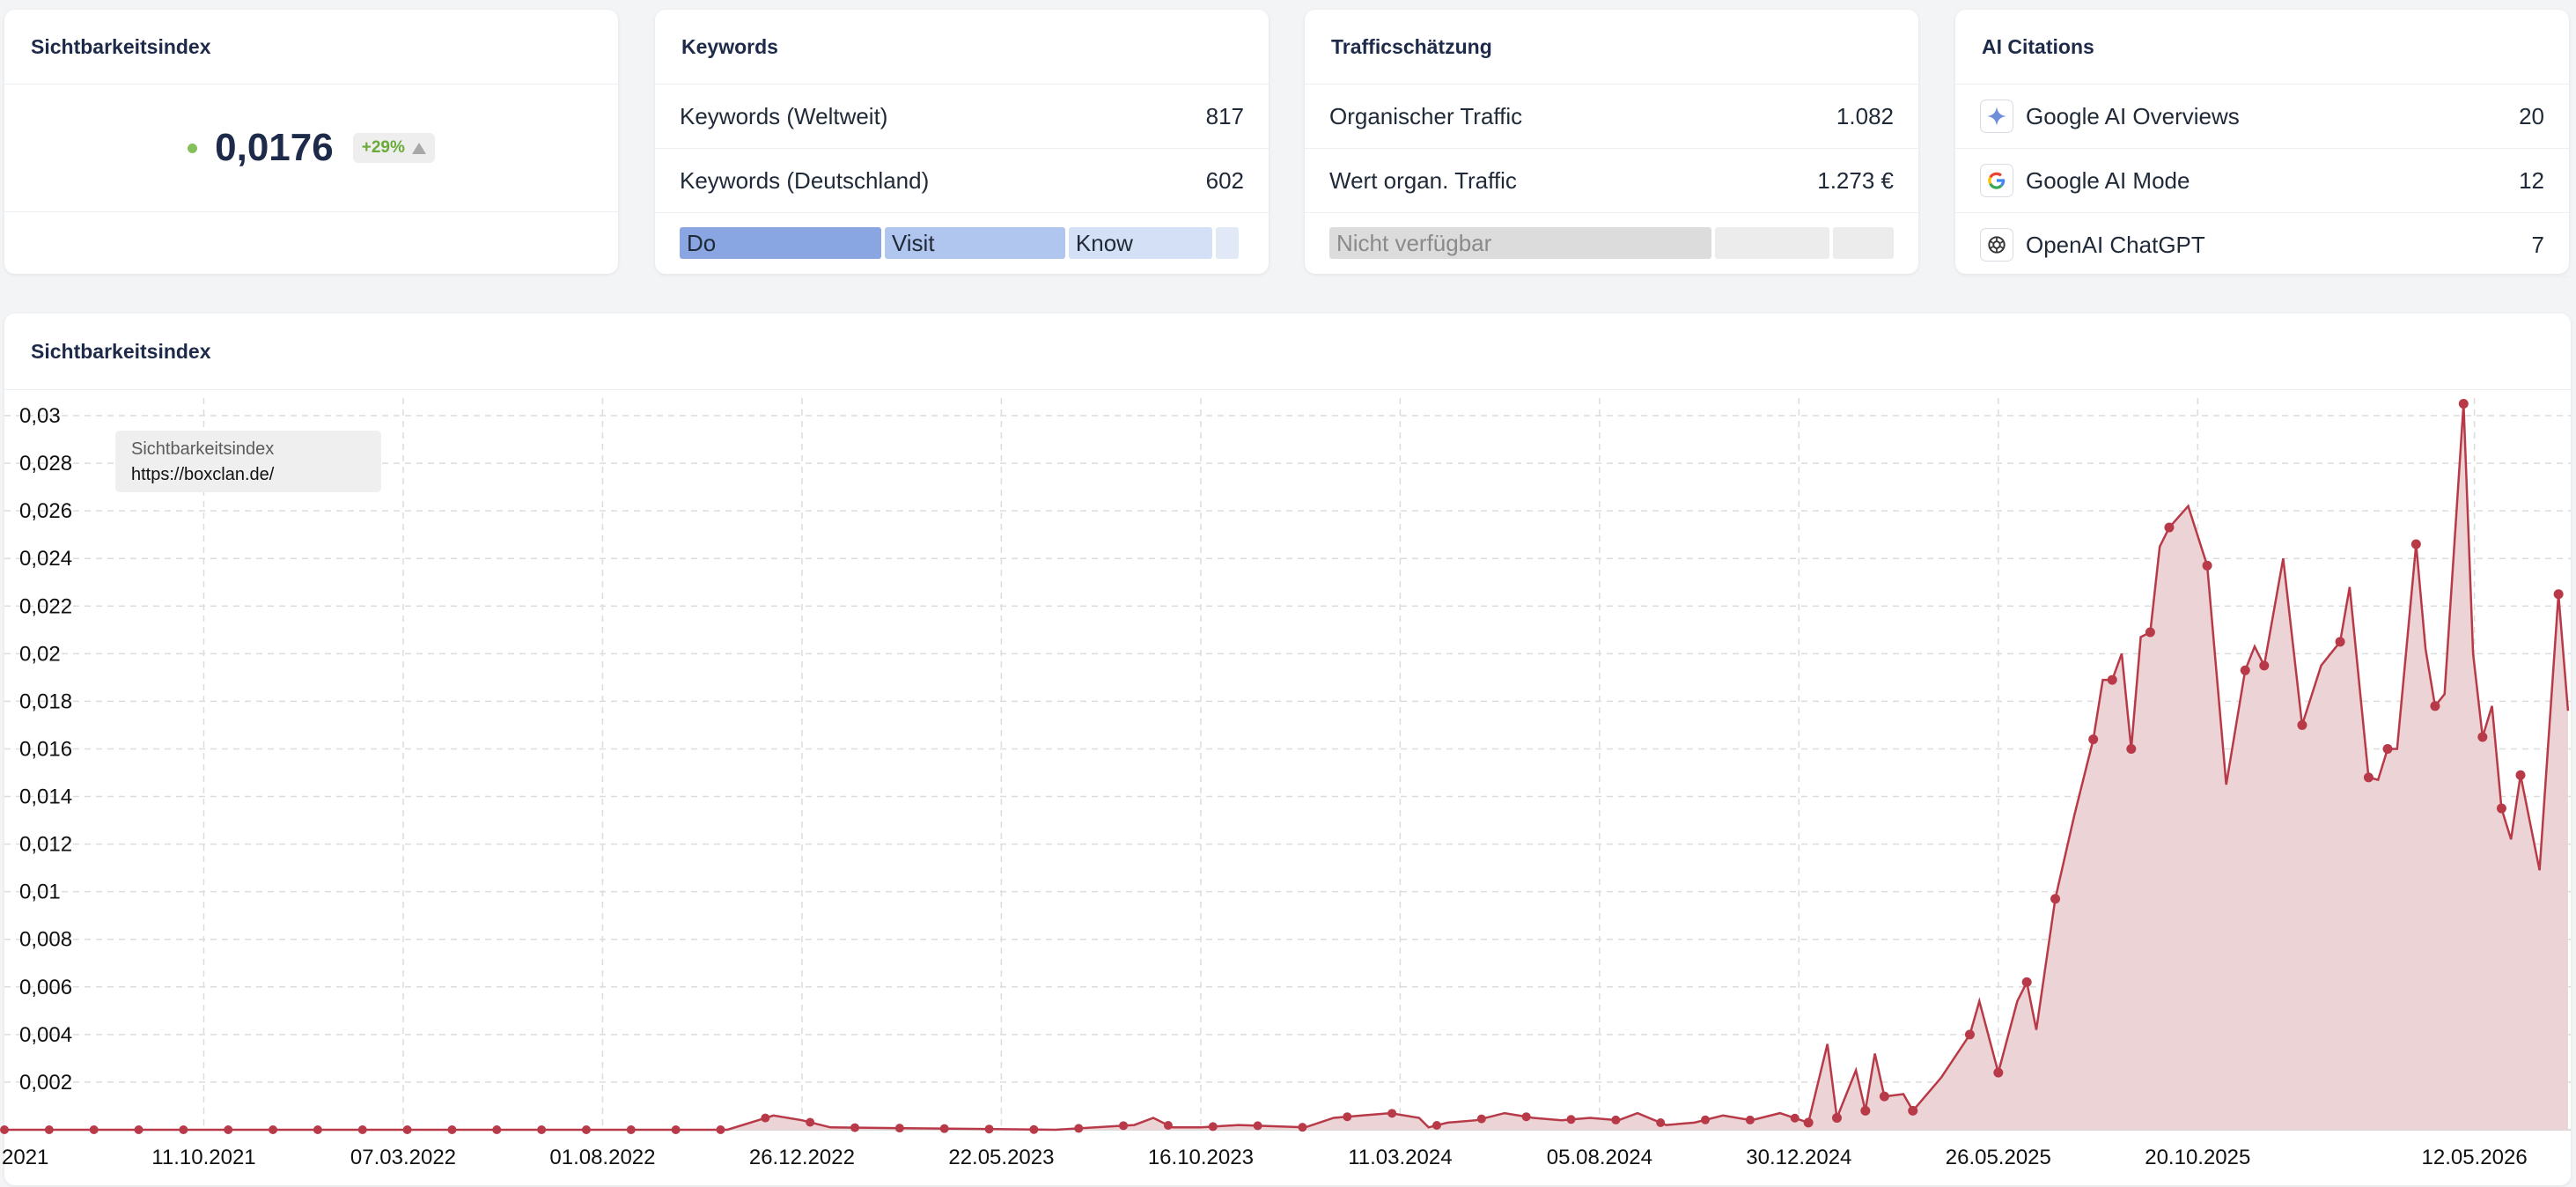  What do you see at coordinates (1140, 243) in the screenshot?
I see `keywords-segment: Know` at bounding box center [1140, 243].